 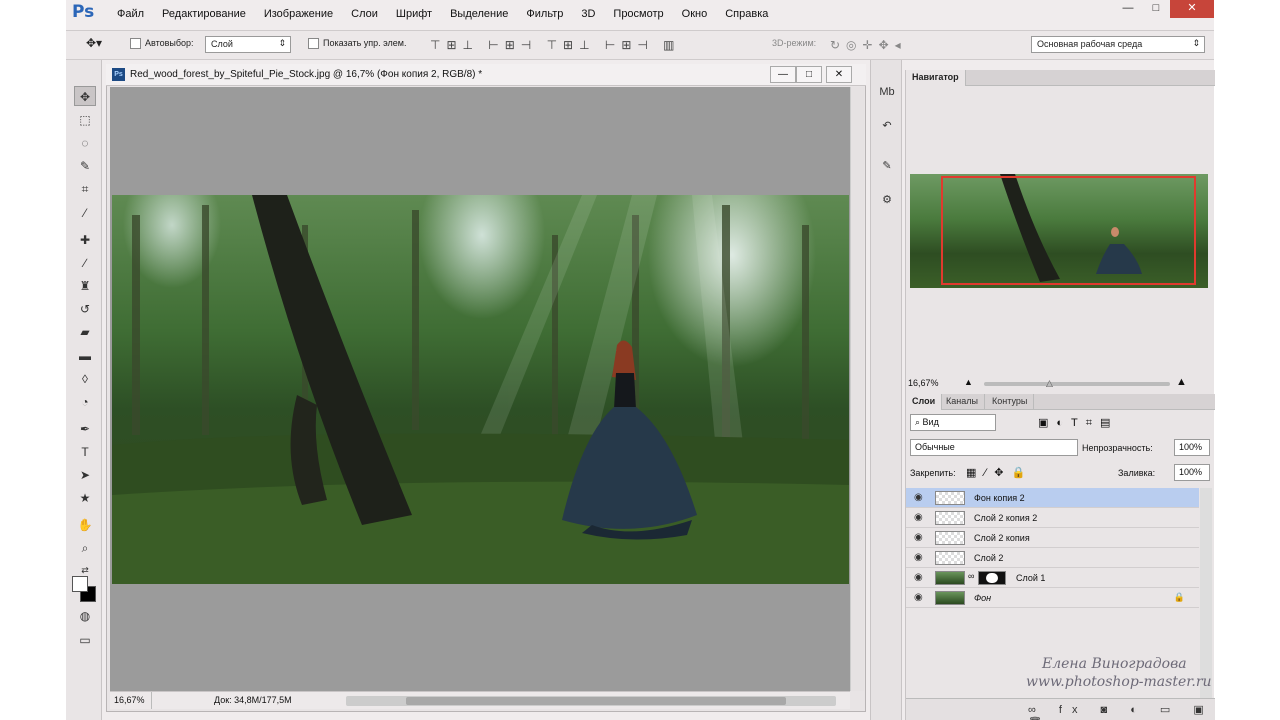 I want to click on layer-row: ◉ Слой 2 копия 2, so click(x=1052, y=518).